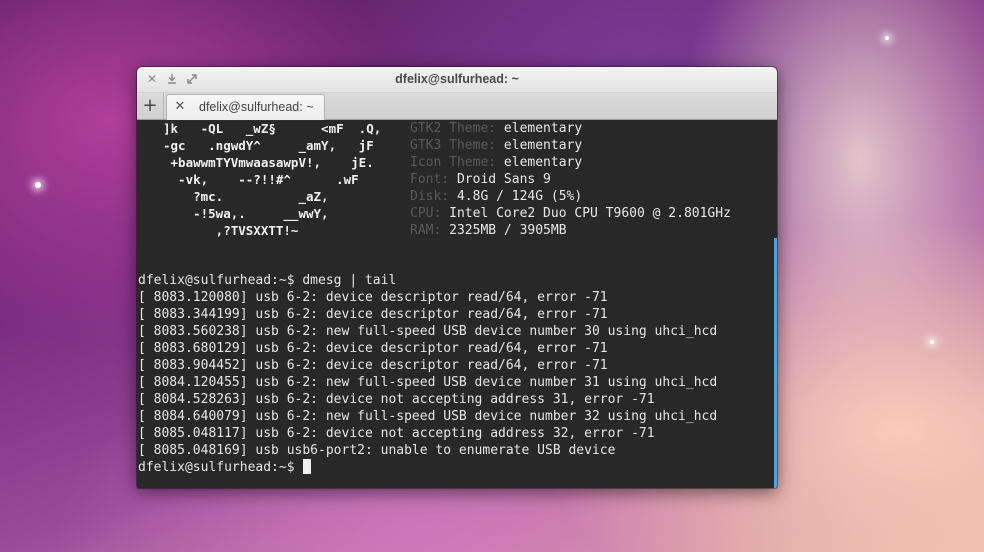 The image size is (984, 552). What do you see at coordinates (430, 179) in the screenshot?
I see `sysinfo-key: Font:` at bounding box center [430, 179].